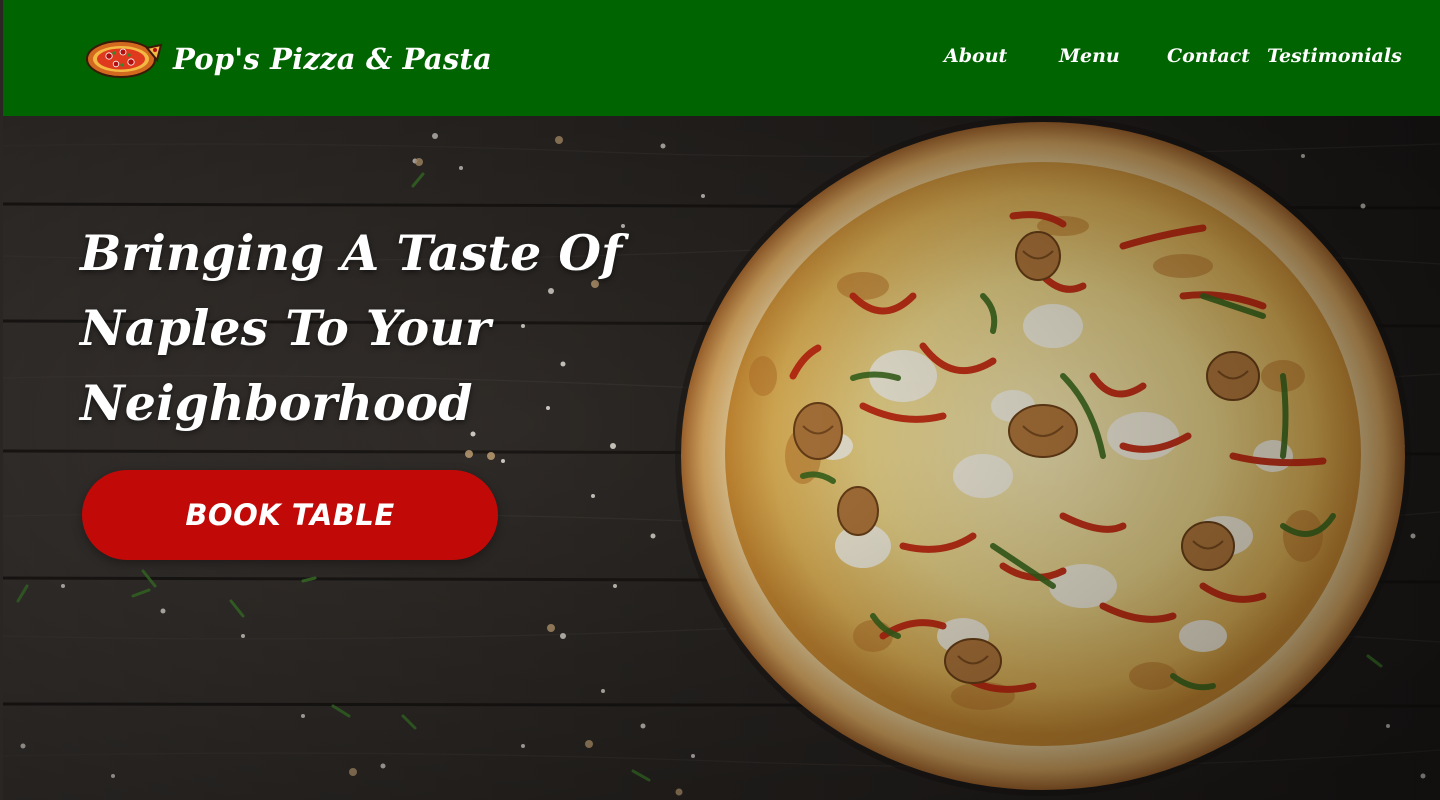  I want to click on main-nav: About Menu Contact Testimonials, so click(721, 56).